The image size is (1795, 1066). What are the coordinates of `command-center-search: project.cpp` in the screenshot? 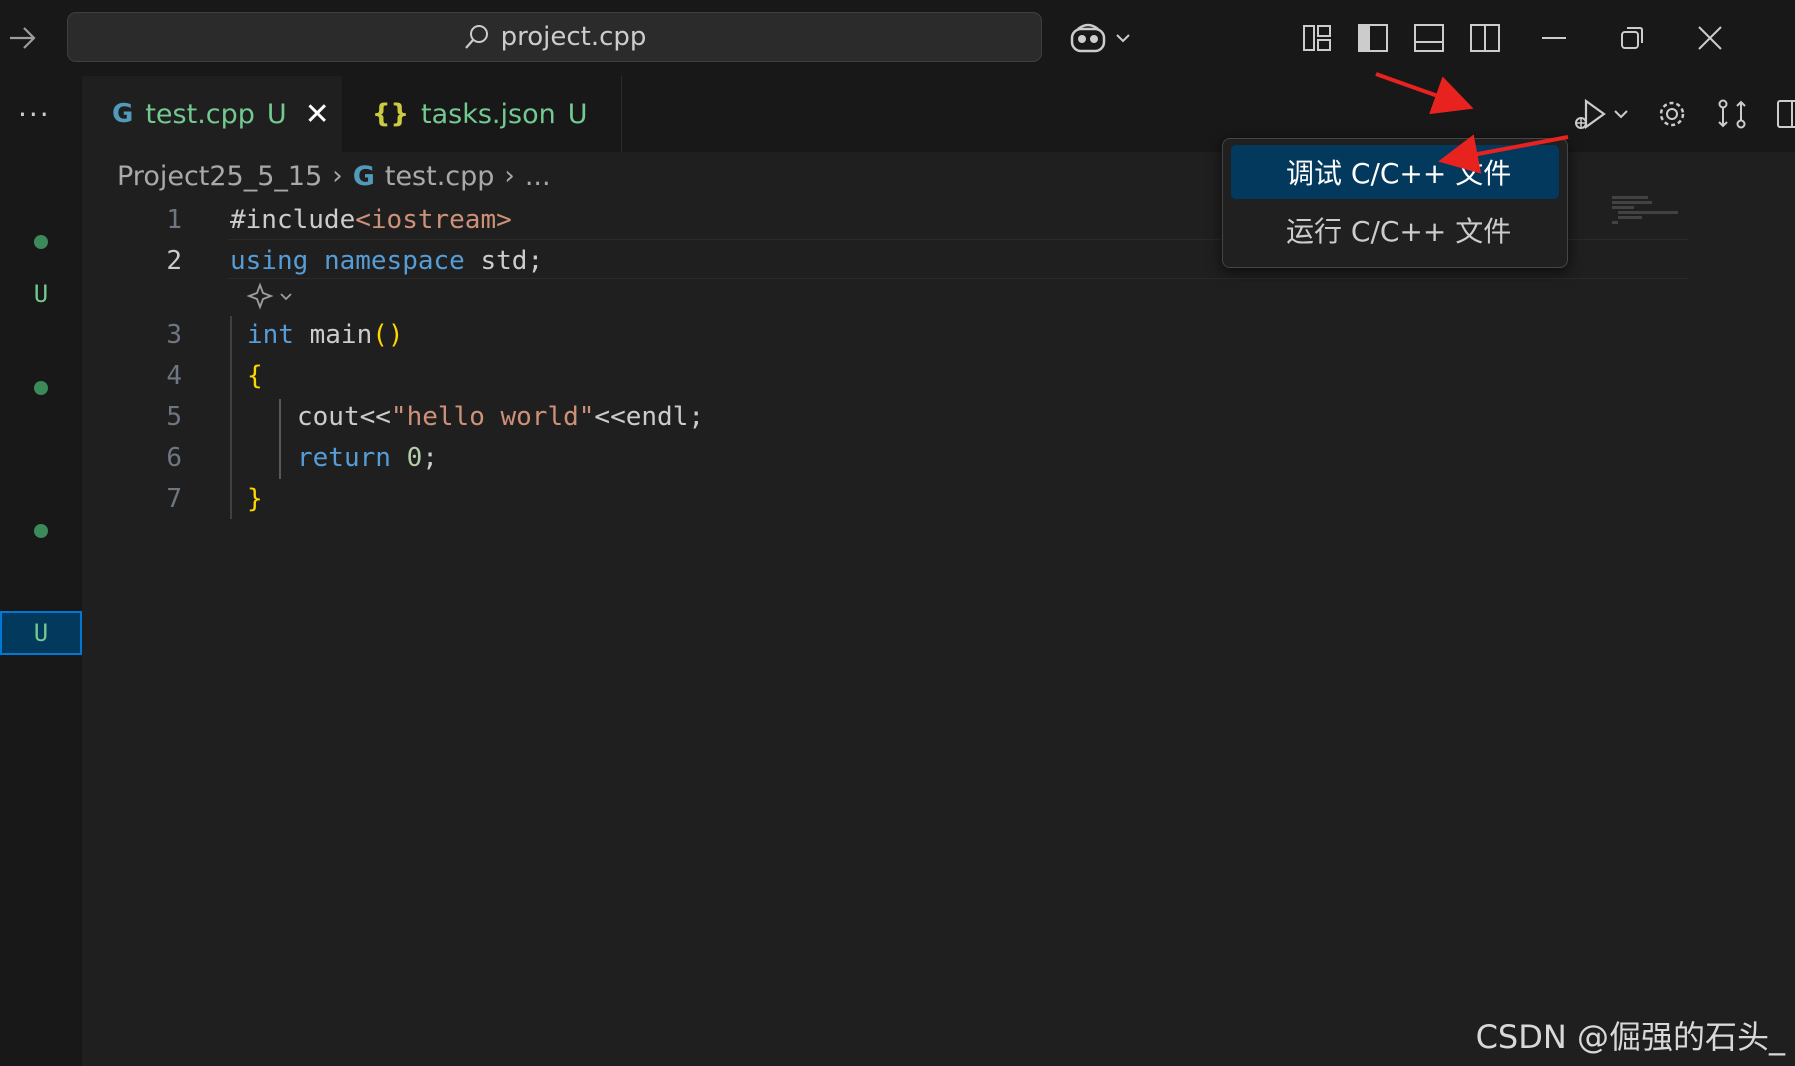 It's located at (554, 37).